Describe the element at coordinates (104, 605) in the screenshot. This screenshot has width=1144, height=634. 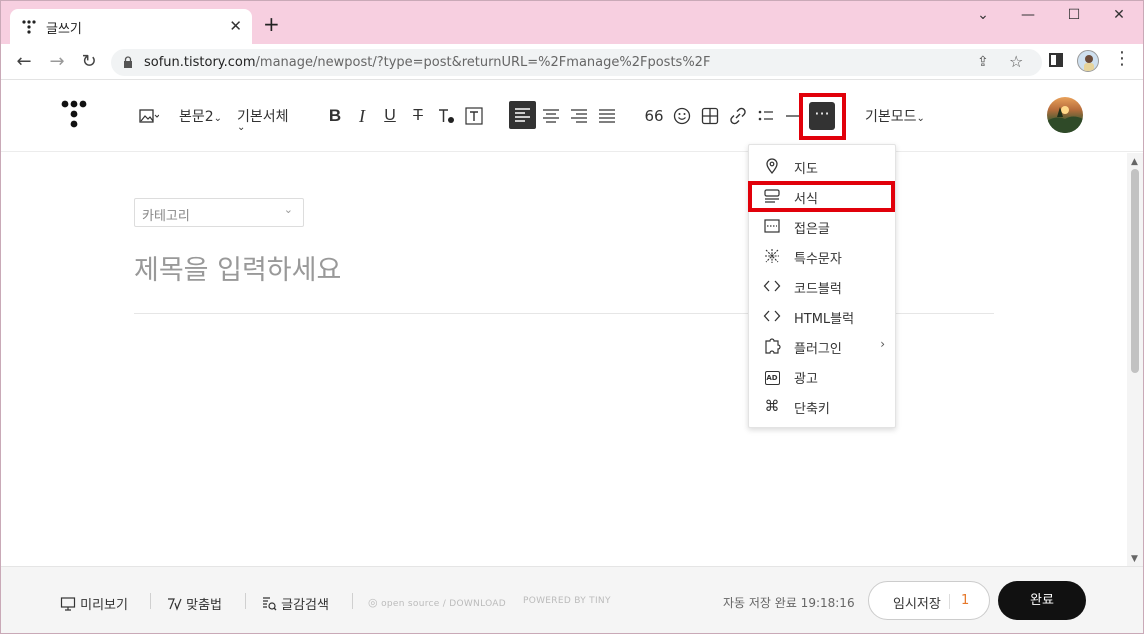
I see `preview-label: 미리보기` at that location.